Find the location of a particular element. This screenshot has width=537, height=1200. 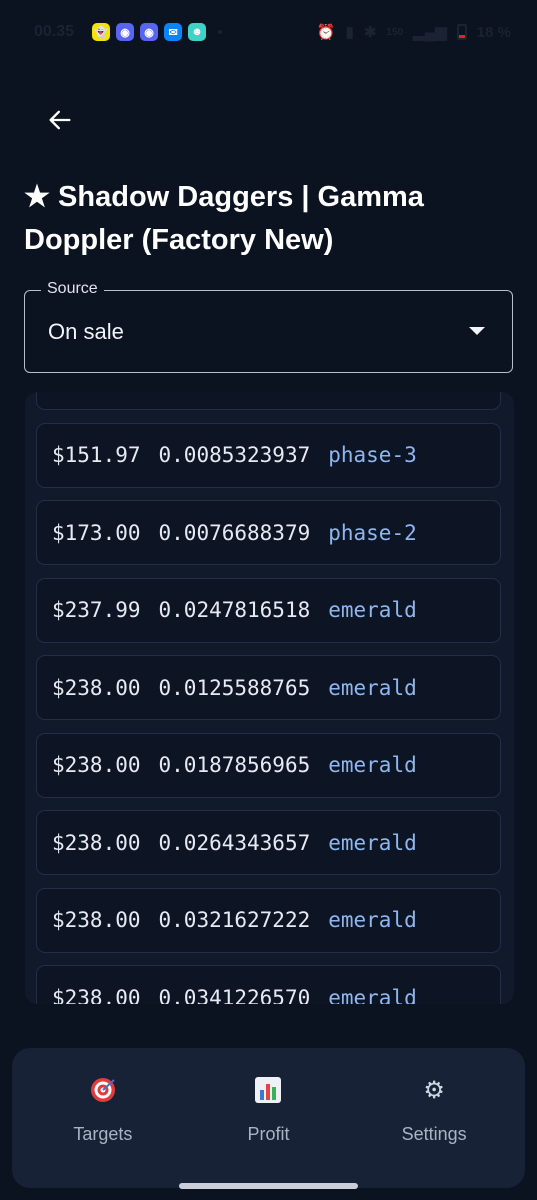

bottom-nav: Targets Profit ⚙ Settings is located at coordinates (268, 1118).